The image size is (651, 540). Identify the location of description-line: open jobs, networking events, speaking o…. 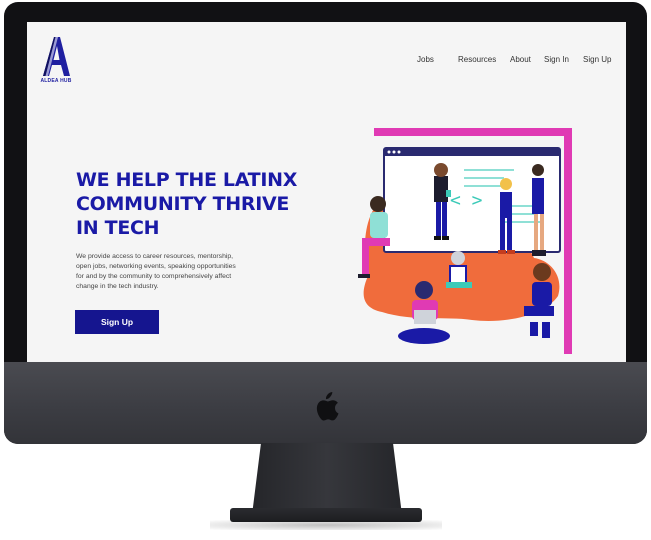
(156, 266).